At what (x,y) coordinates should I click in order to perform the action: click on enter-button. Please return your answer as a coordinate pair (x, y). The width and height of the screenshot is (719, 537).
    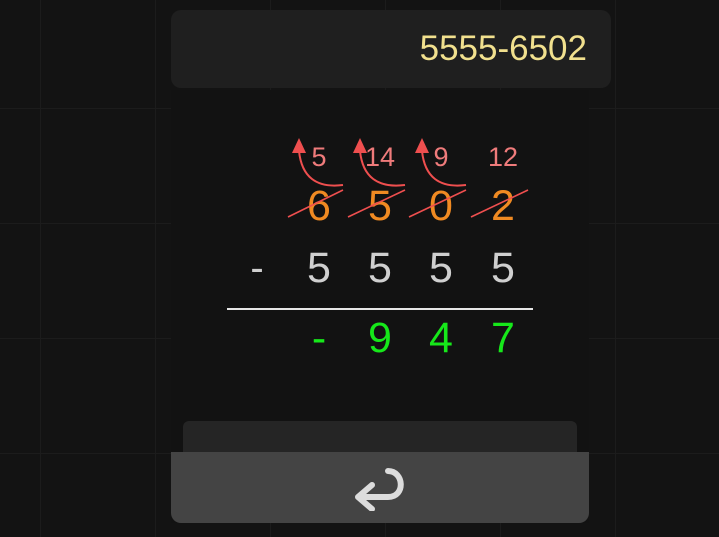
    Looking at the image, I should click on (380, 487).